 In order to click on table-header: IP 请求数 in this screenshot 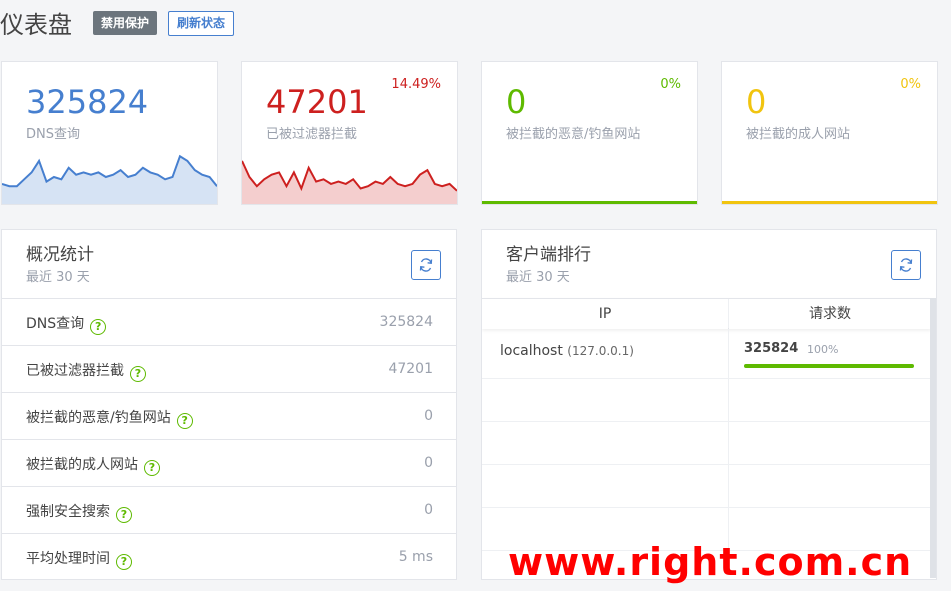, I will do `click(706, 313)`.